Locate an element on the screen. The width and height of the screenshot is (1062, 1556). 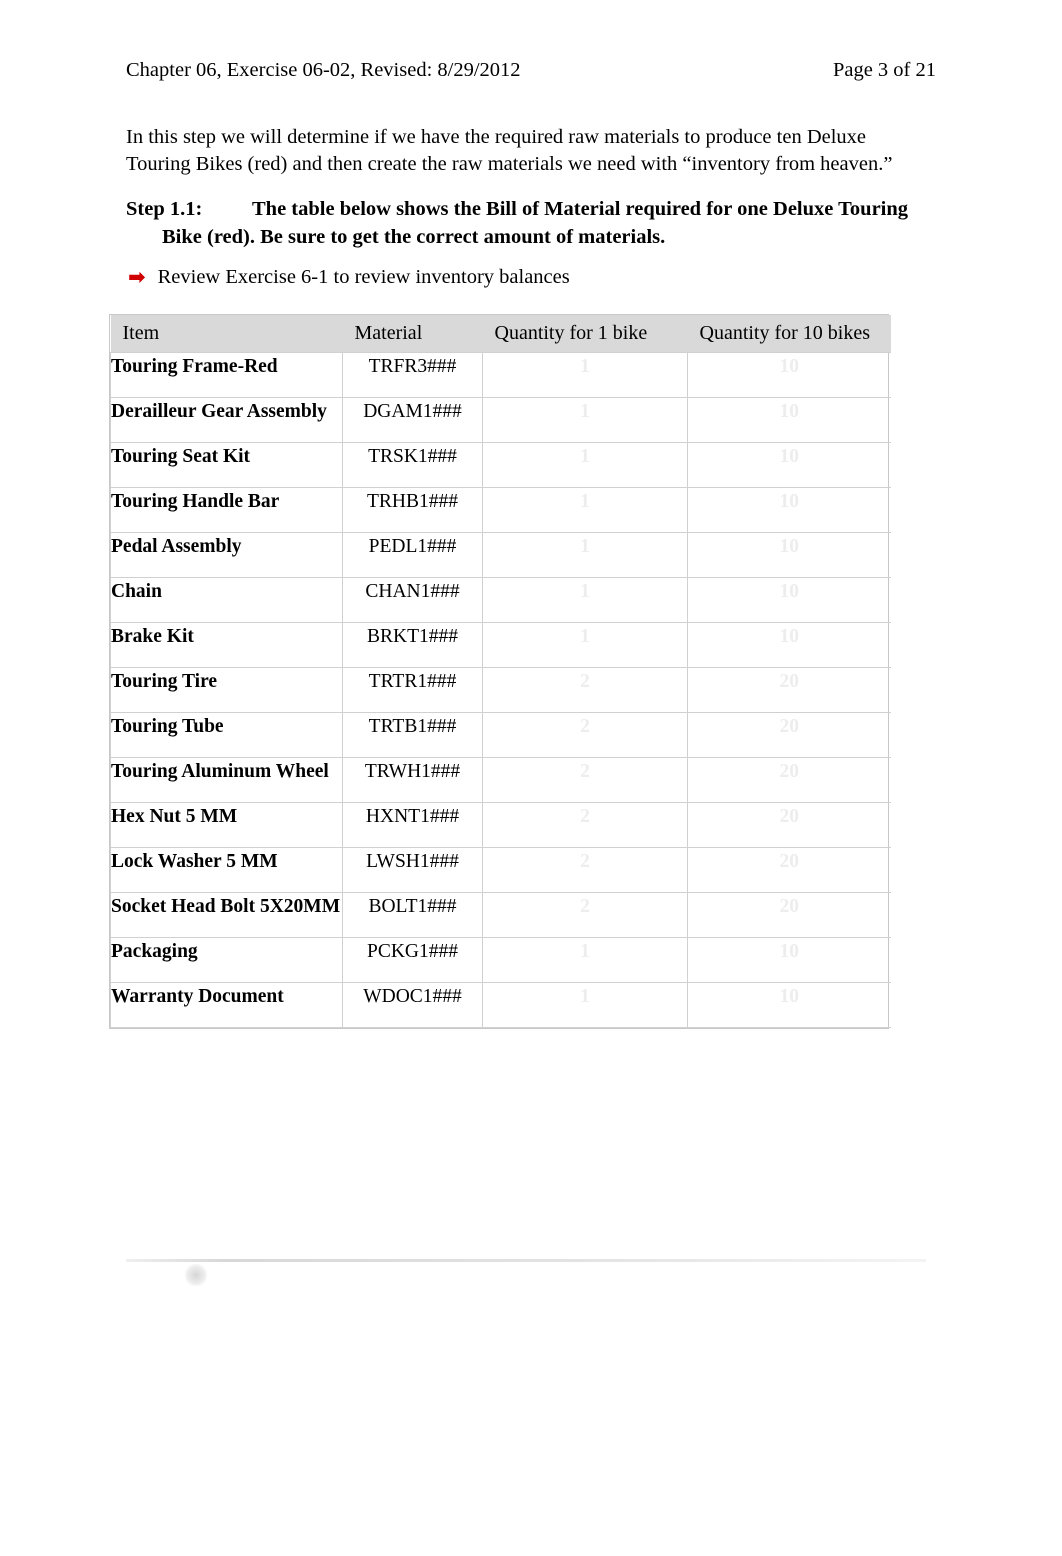
table-row: Brake Kit BRKT1### 1 10 is located at coordinates (500, 645).